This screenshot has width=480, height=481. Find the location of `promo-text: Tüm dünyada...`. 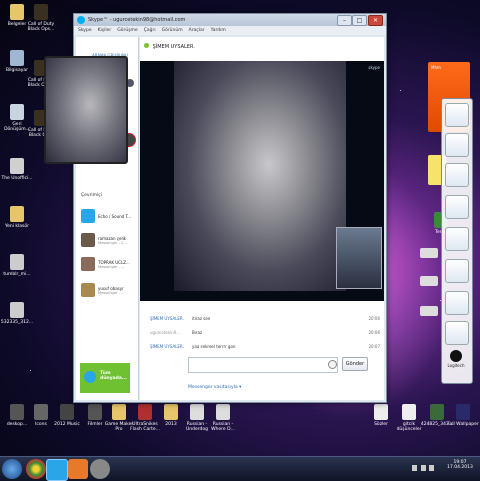

promo-text: Tüm dünyada... is located at coordinates (113, 376).